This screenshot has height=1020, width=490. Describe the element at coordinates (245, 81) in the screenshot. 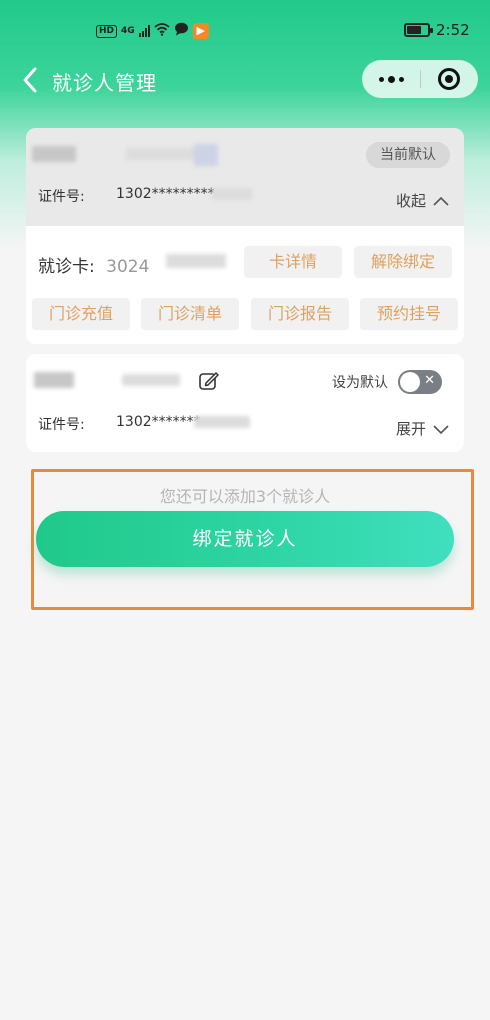

I see `navigation-bar: 就诊人管理` at that location.